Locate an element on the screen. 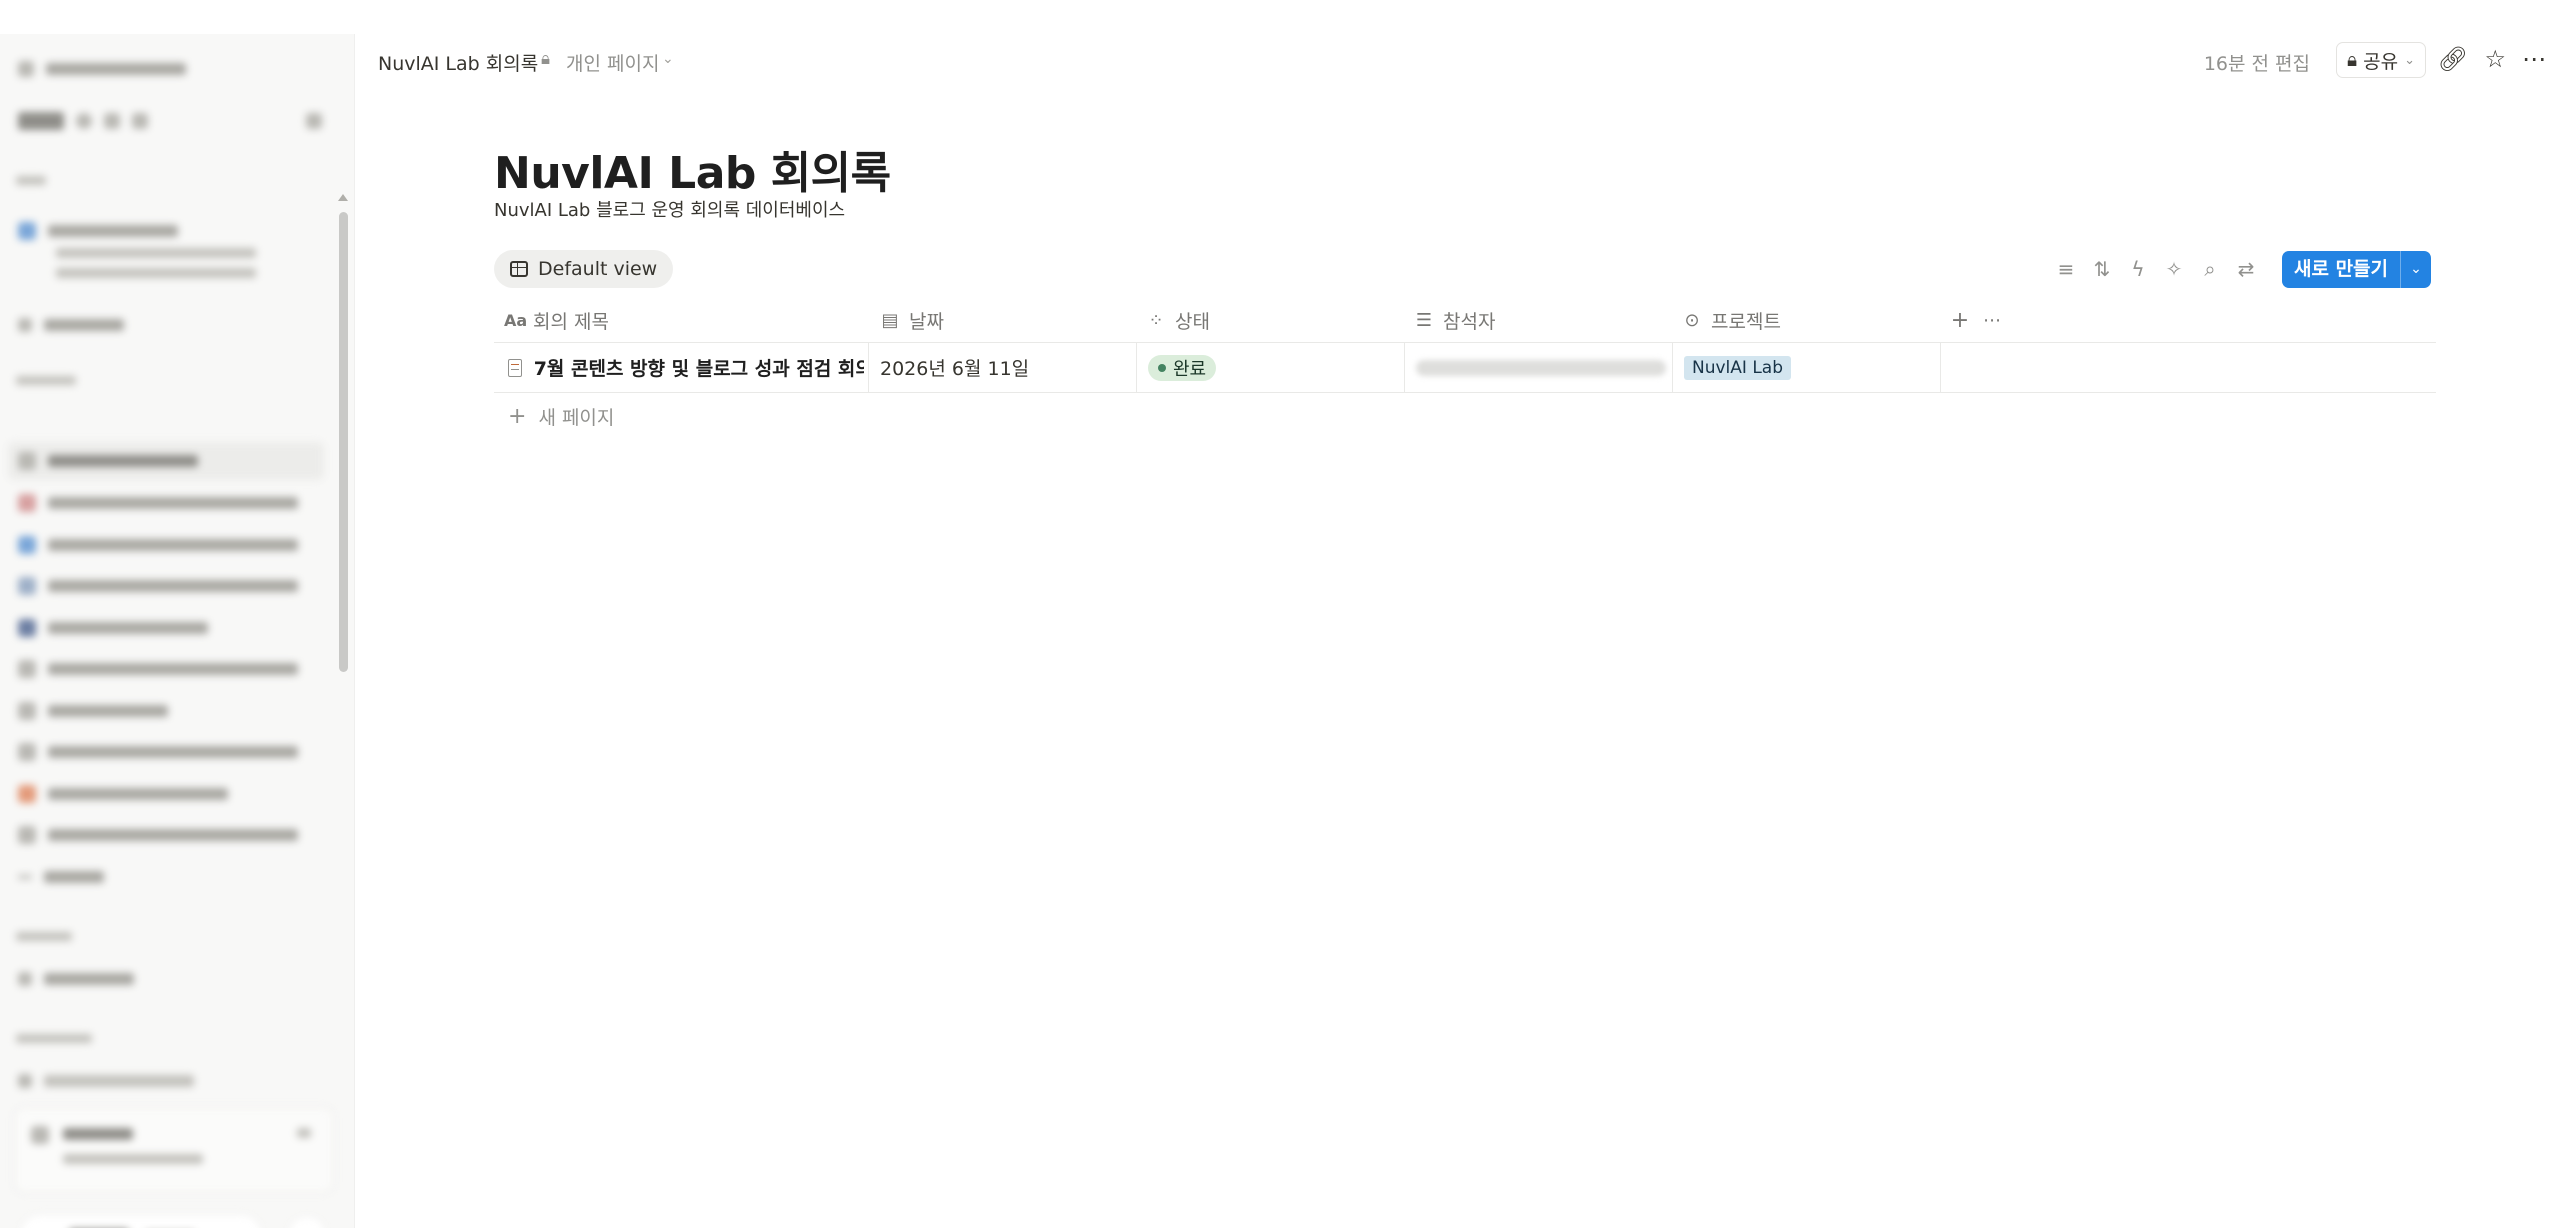  column-header-status: ⁘ 상태 is located at coordinates (1178, 320).